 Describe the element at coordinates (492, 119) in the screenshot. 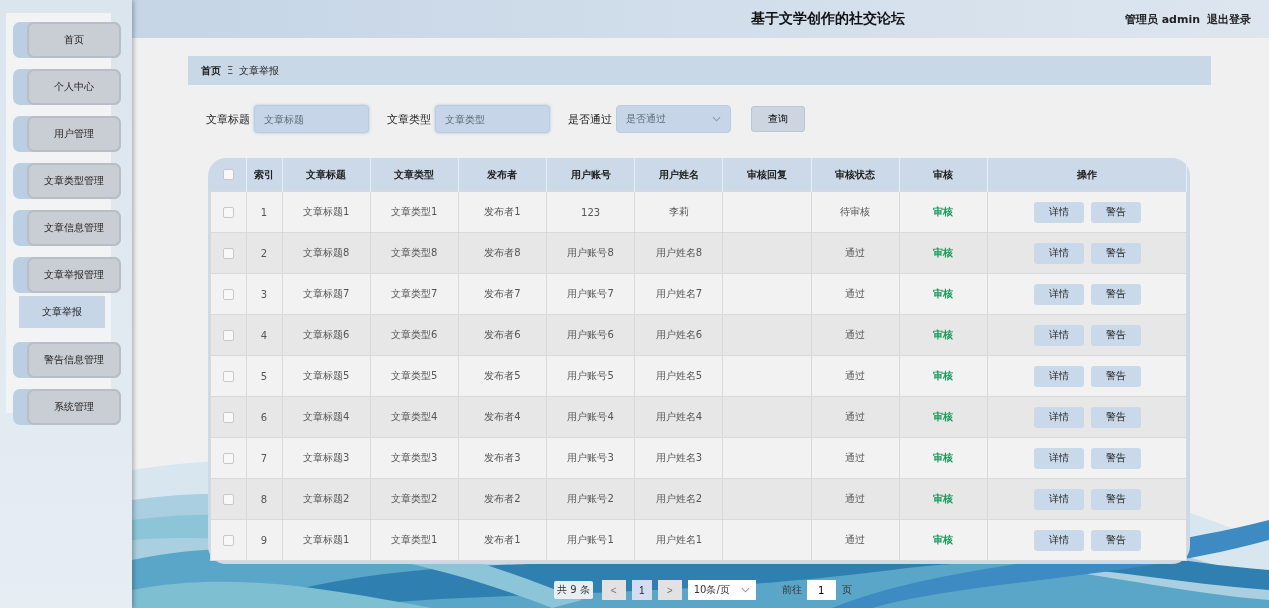

I see `input-field: 文章类型` at that location.